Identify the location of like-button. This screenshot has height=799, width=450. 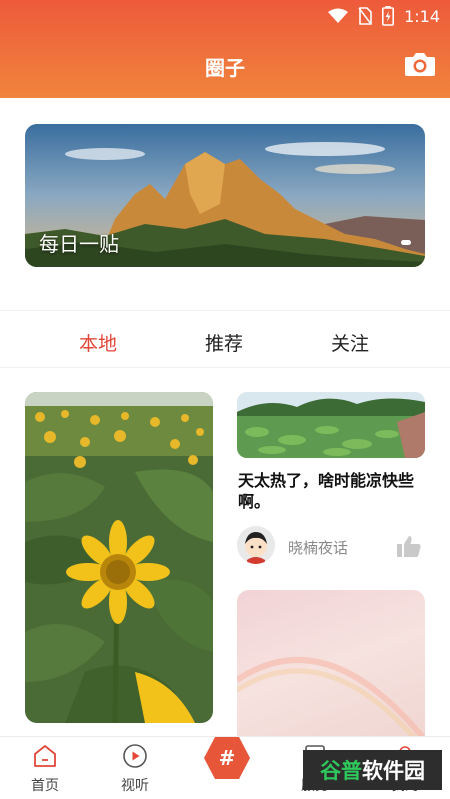
(409, 546).